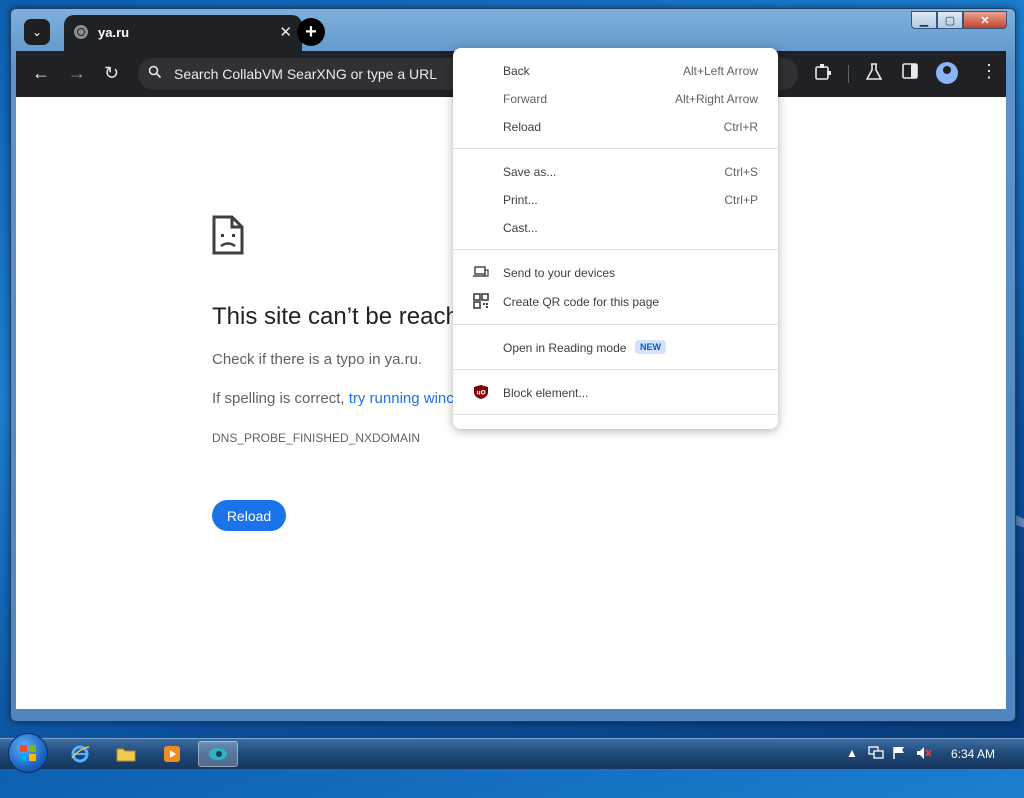 The image size is (1024, 798). I want to click on menu-item-label: Send to your devices, so click(559, 273).